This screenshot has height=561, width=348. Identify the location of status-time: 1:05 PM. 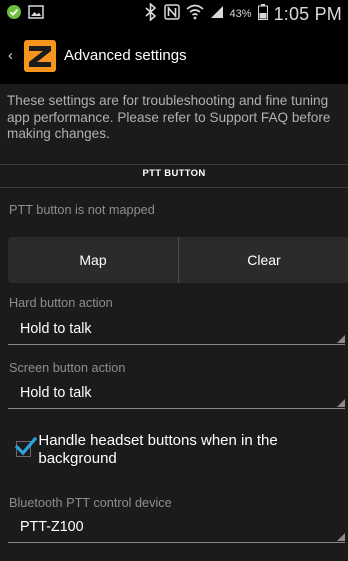
(307, 13).